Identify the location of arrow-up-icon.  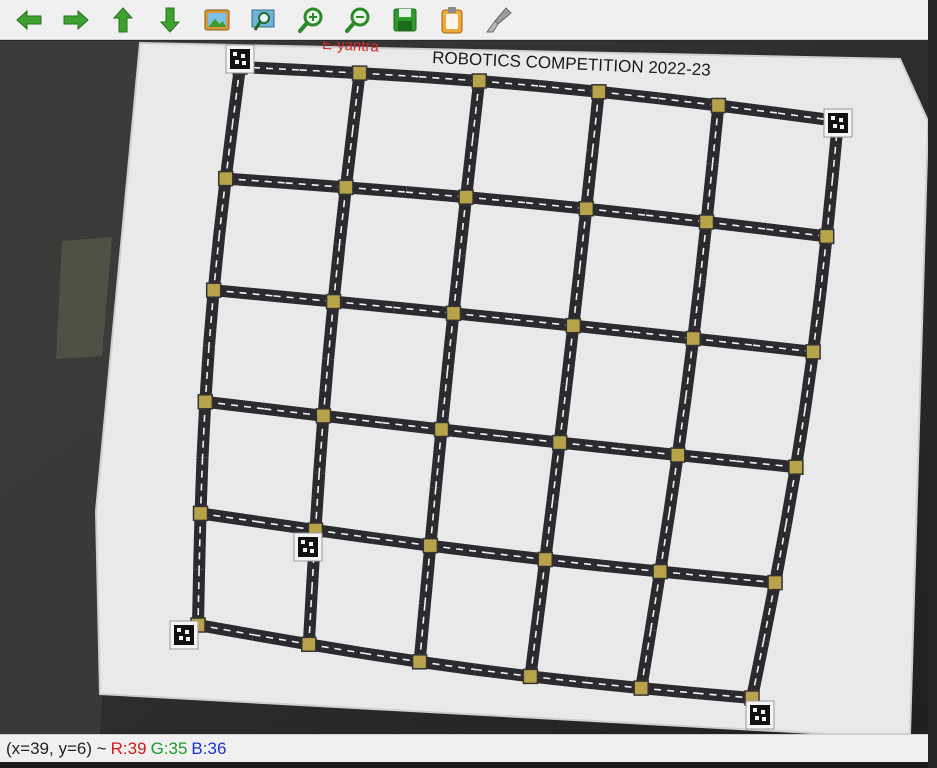
(123, 19).